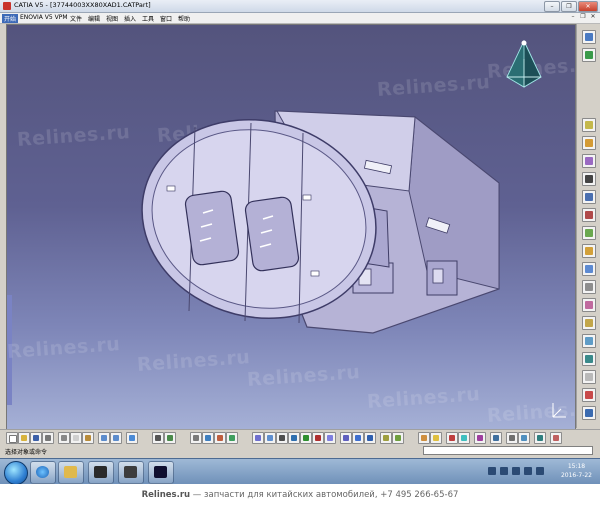  What do you see at coordinates (589, 305) in the screenshot?
I see `thickness-icon` at bounding box center [589, 305].